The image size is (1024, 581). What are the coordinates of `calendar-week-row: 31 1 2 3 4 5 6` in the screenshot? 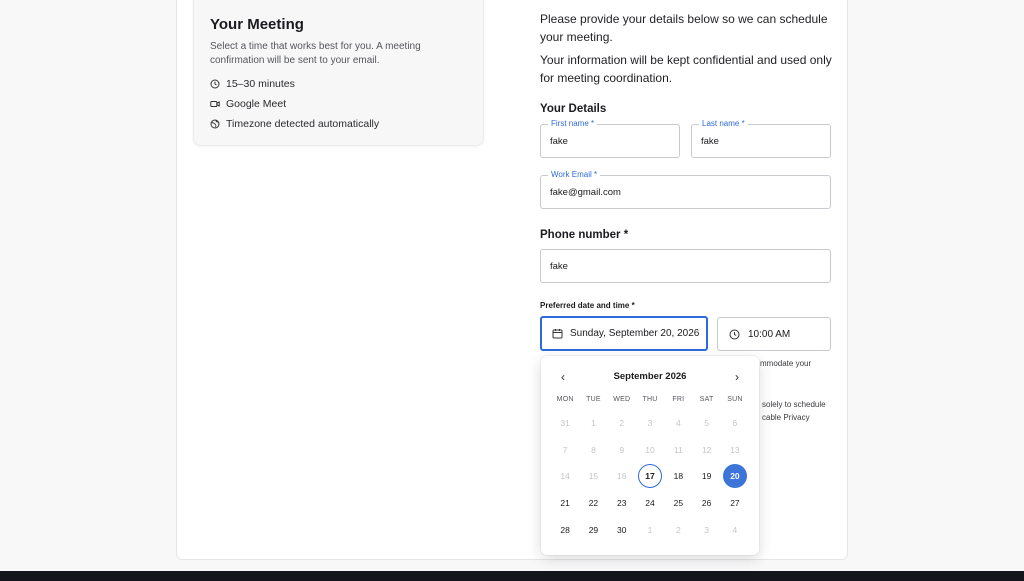 It's located at (650, 423).